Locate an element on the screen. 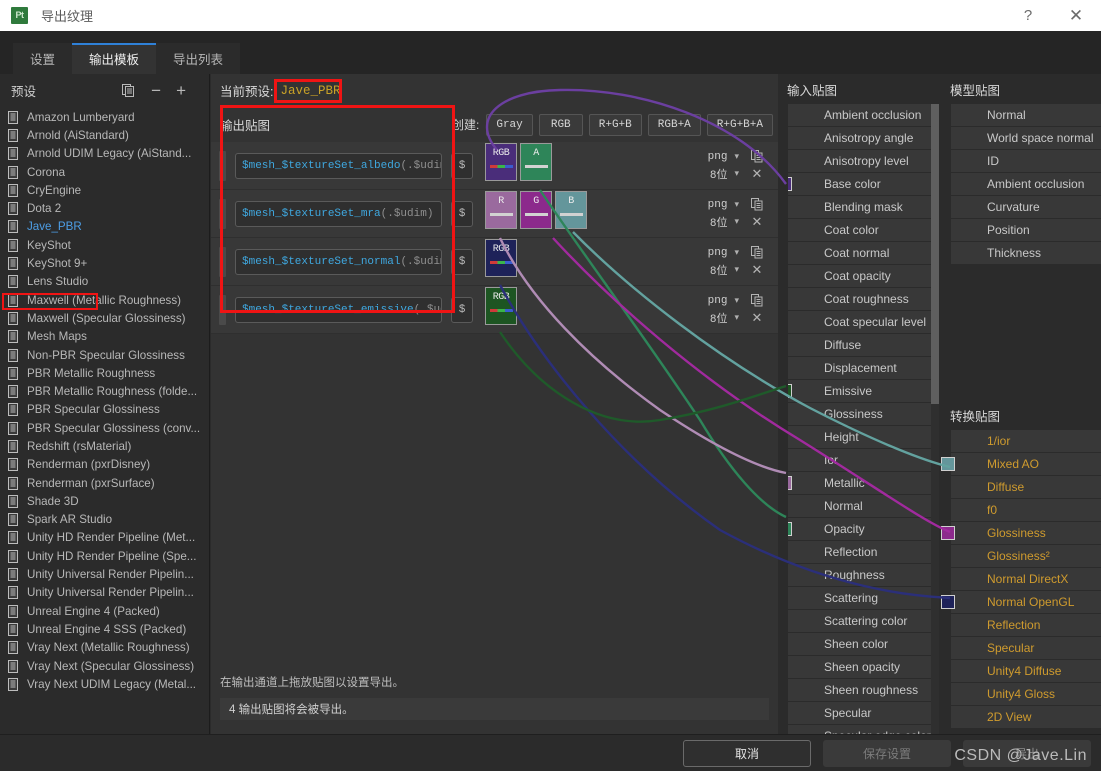  map-list-item: Emissive is located at coordinates (859, 391).